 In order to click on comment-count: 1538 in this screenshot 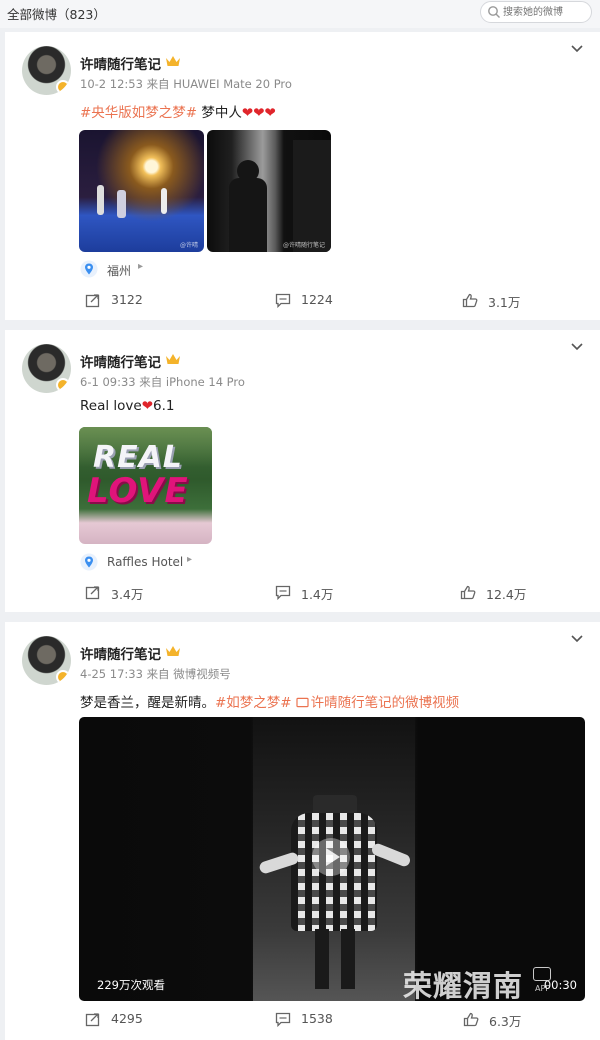, I will do `click(317, 1018)`.